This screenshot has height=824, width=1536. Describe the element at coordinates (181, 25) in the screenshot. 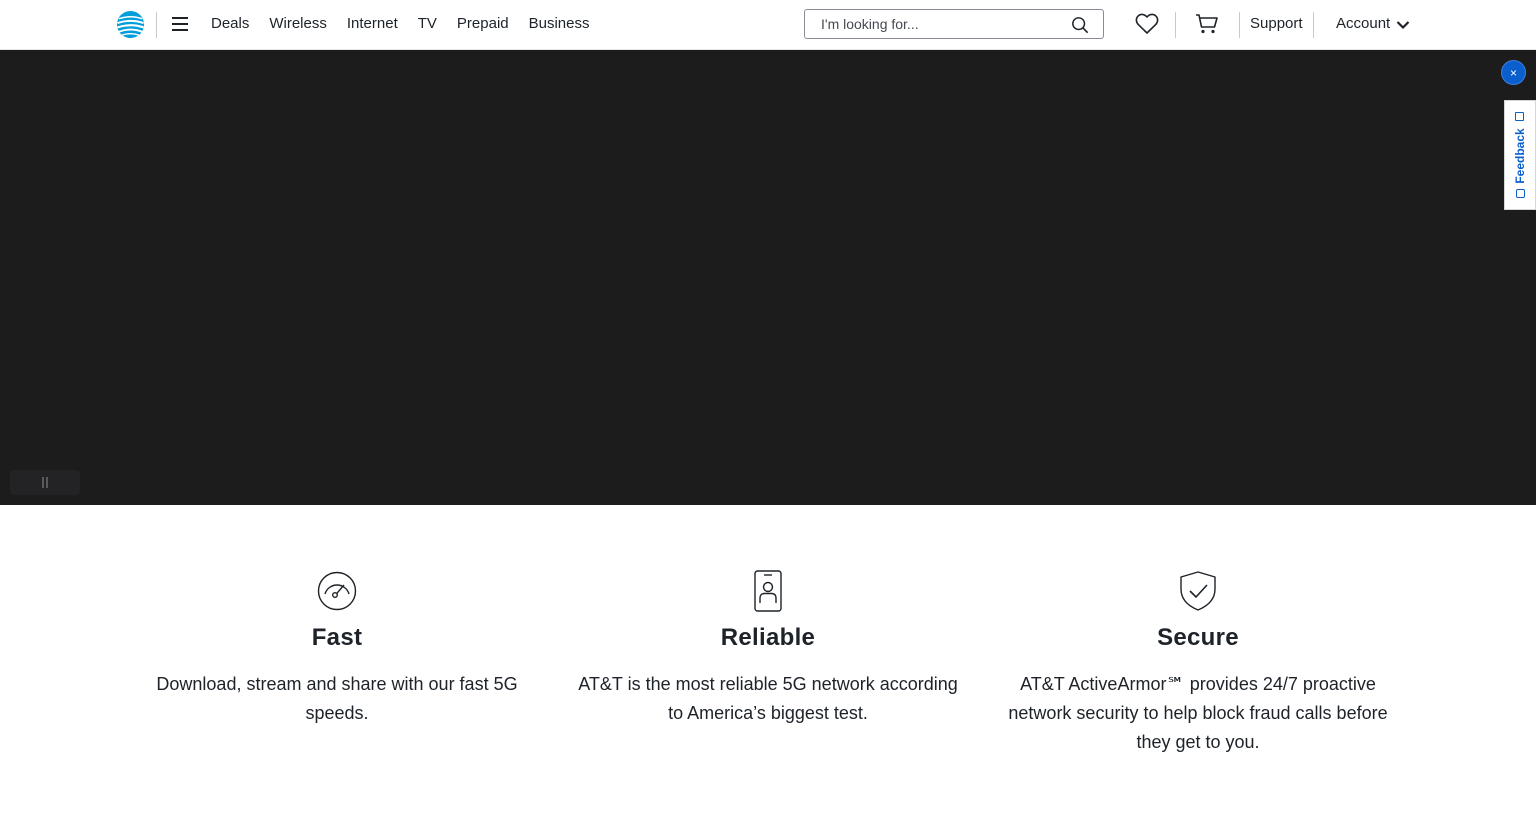

I see `menu-icon` at that location.